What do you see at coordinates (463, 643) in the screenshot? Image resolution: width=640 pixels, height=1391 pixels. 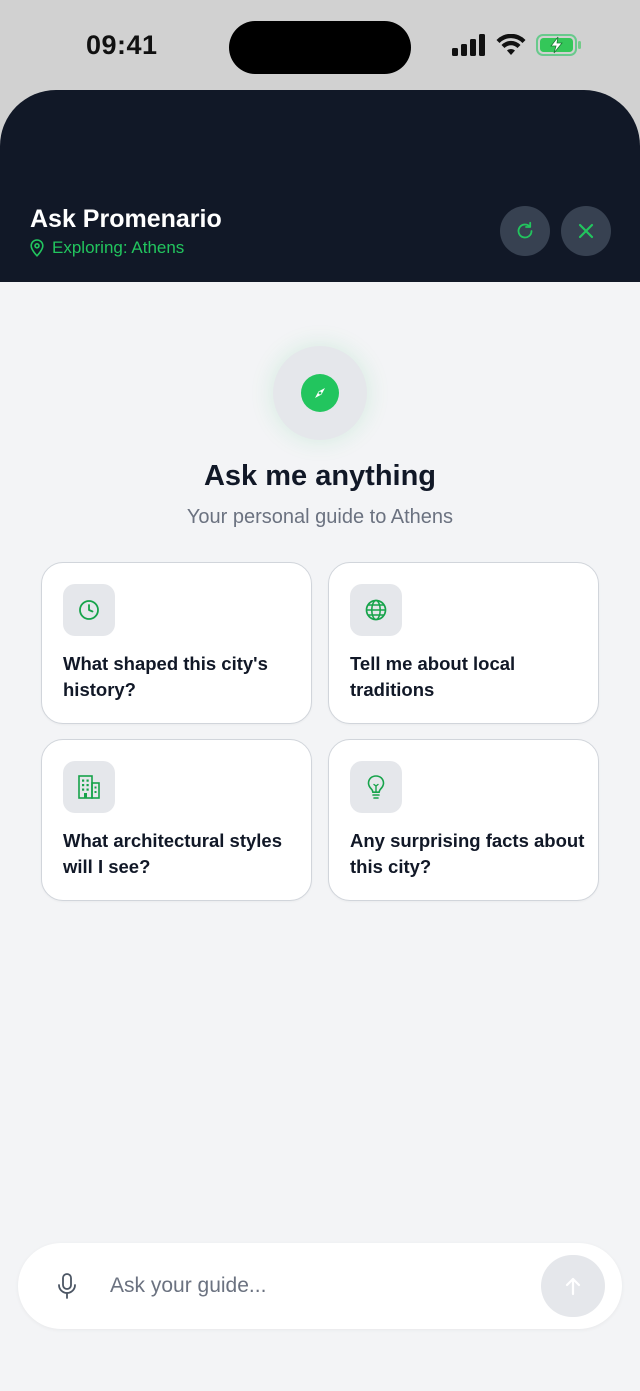 I see `suggestion-card-traditions: Tell me about local traditions` at bounding box center [463, 643].